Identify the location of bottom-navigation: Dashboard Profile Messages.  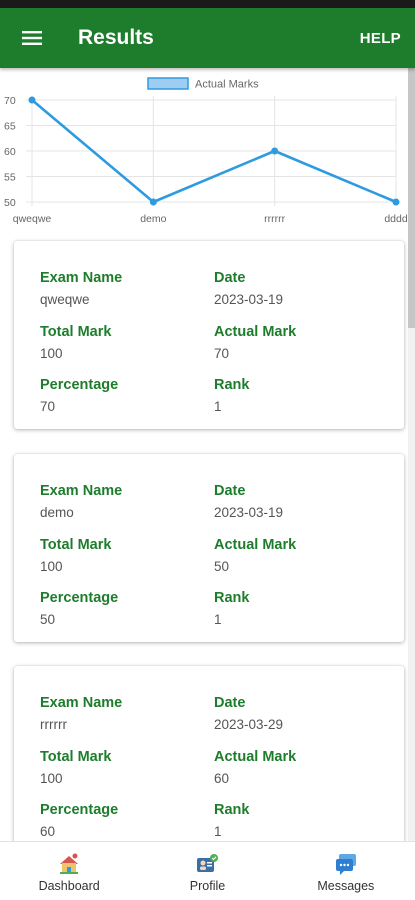
(207, 870).